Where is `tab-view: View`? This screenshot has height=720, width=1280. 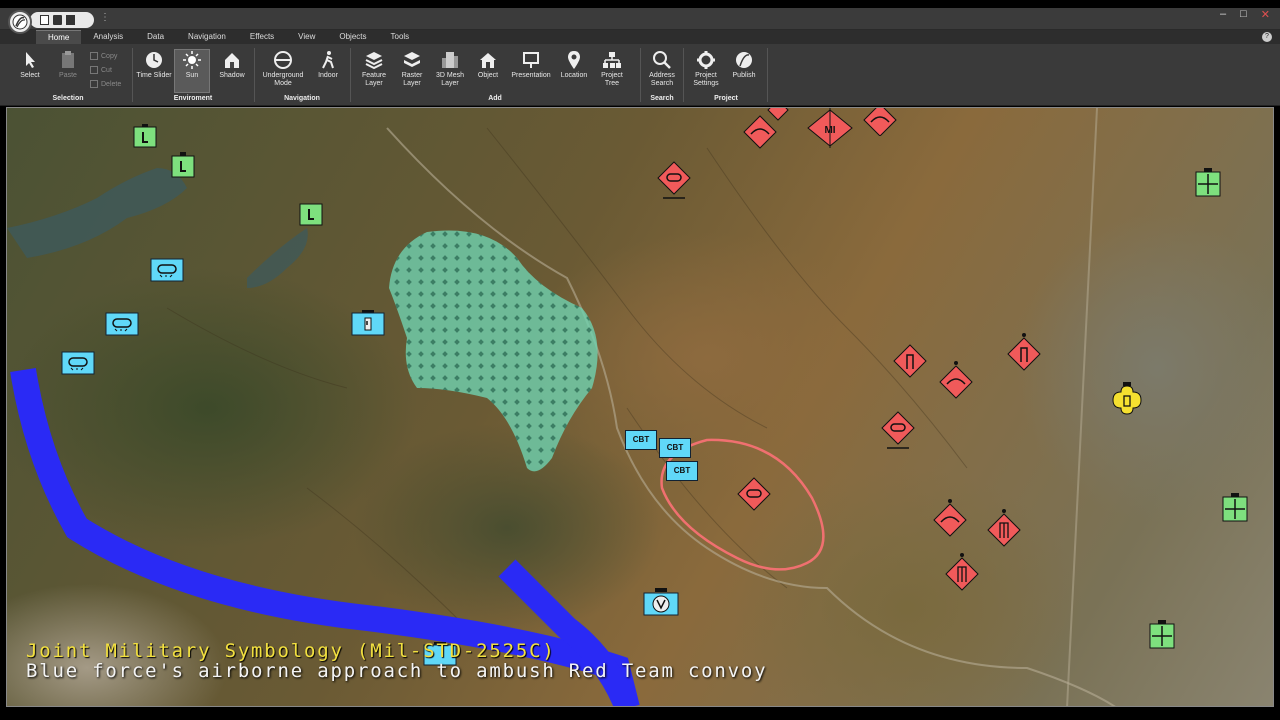 tab-view: View is located at coordinates (306, 37).